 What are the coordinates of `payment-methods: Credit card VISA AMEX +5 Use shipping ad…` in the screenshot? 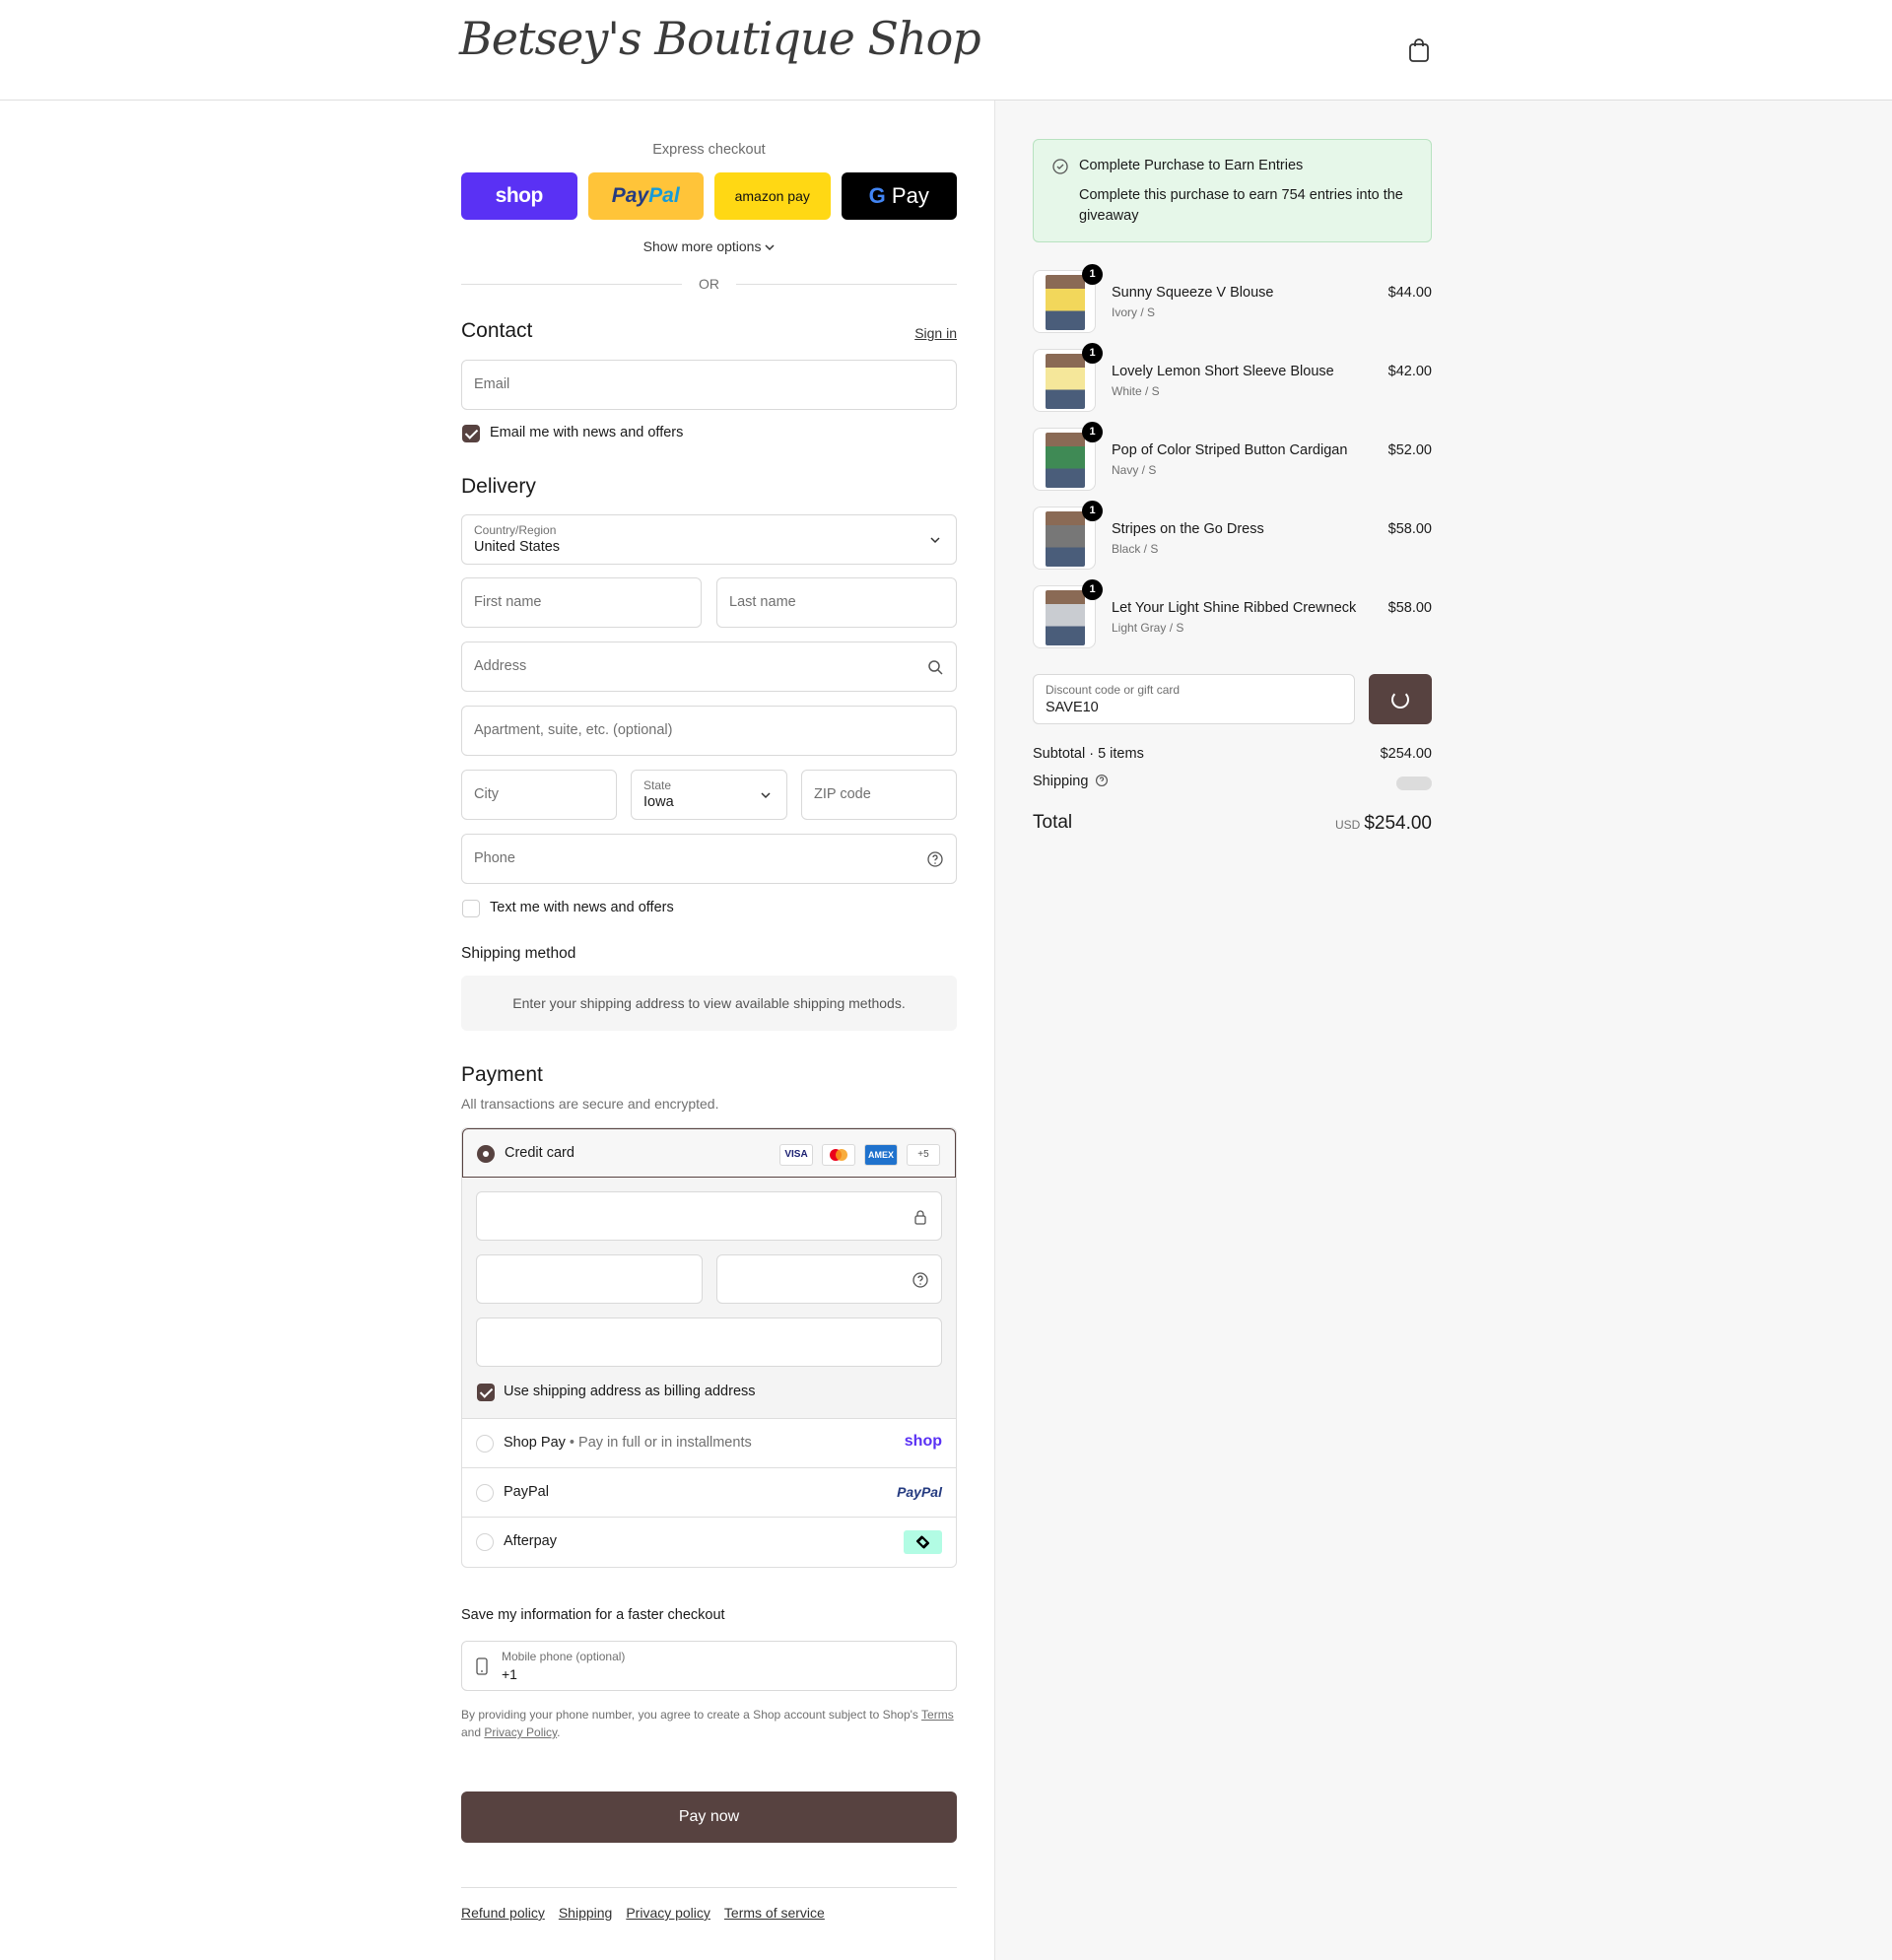 It's located at (709, 1347).